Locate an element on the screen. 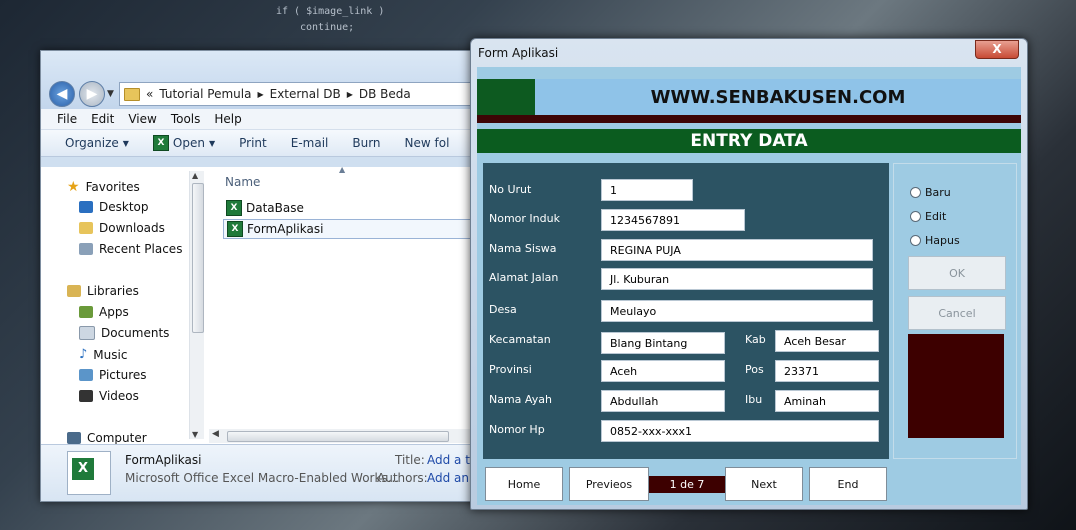 Image resolution: width=1076 pixels, height=530 pixels. no-urut-input: 1 is located at coordinates (647, 190).